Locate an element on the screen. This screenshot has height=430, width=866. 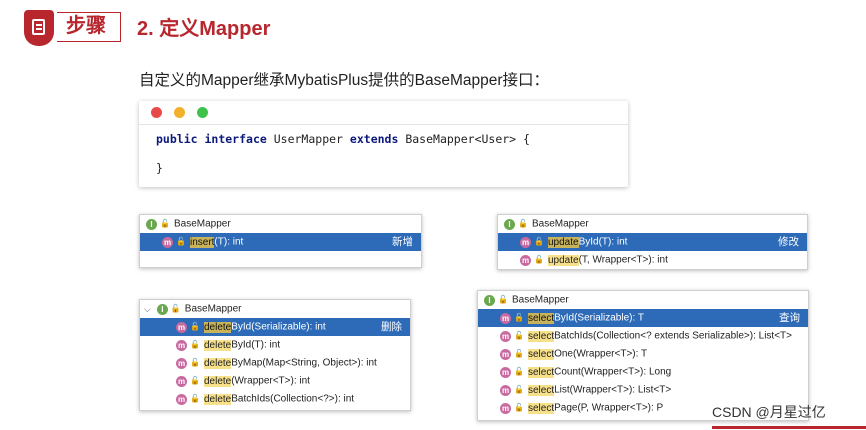
completion-item: m 🔓 selectCount(Wrapper<T>): Long is located at coordinates (643, 372).